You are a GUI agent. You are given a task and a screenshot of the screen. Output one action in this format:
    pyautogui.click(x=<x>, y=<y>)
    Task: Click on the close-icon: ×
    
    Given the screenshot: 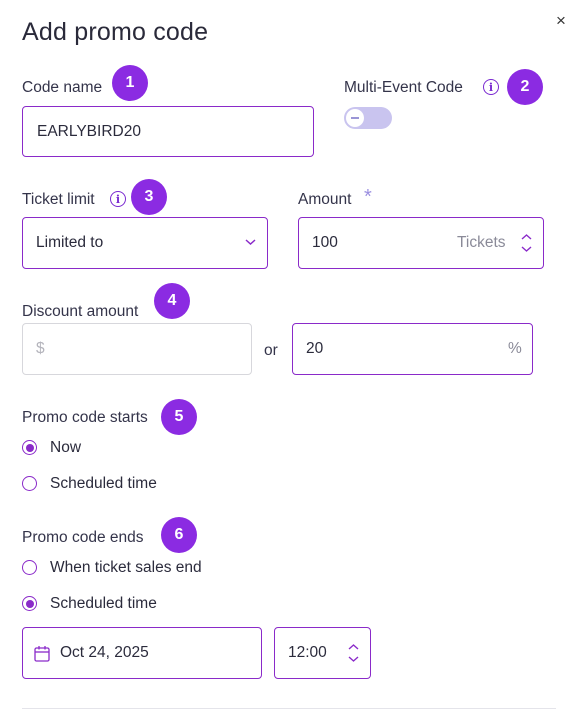 What is the action you would take?
    pyautogui.click(x=561, y=20)
    